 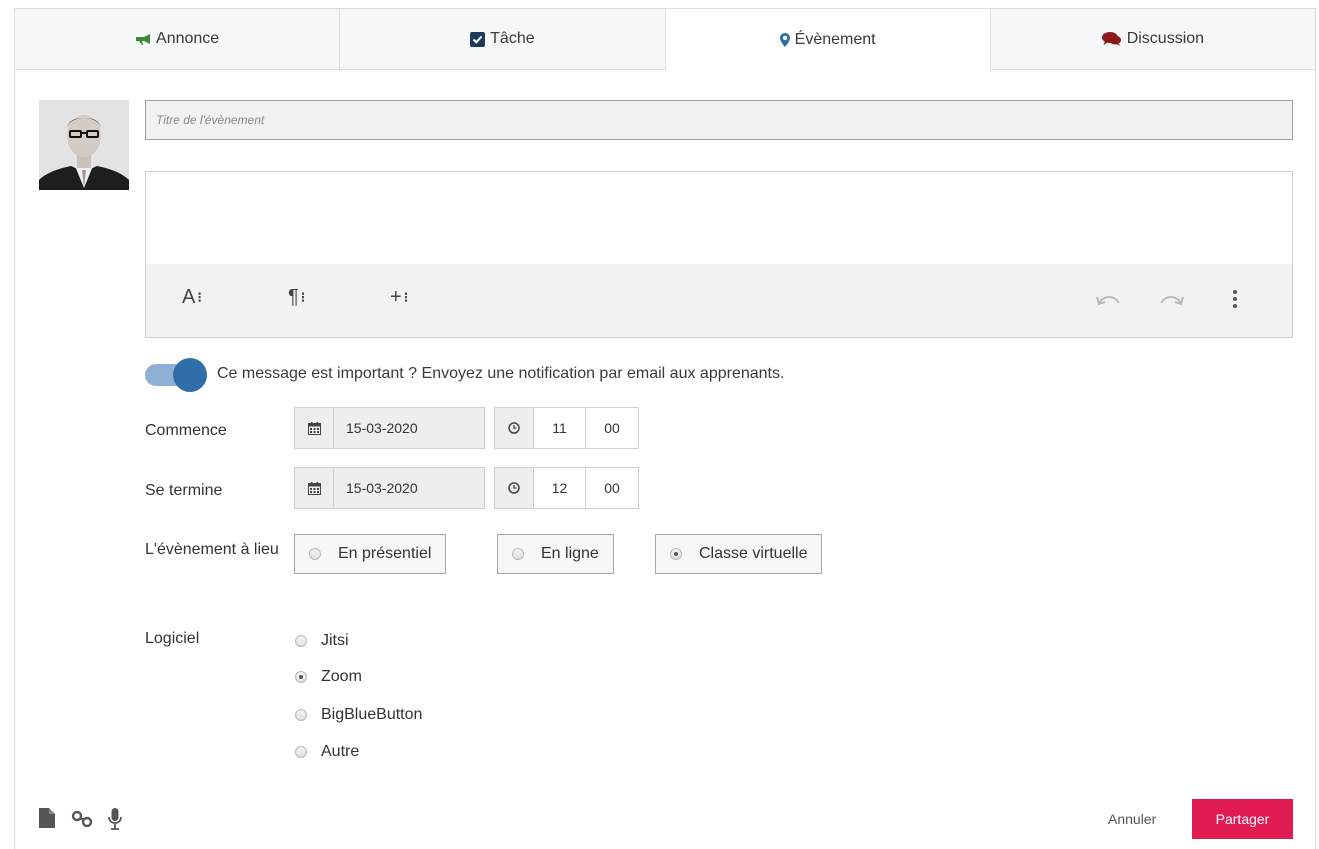 What do you see at coordinates (719, 300) in the screenshot?
I see `editor-toolbar: A ⁝ ¶ ⁝ + ⁝` at bounding box center [719, 300].